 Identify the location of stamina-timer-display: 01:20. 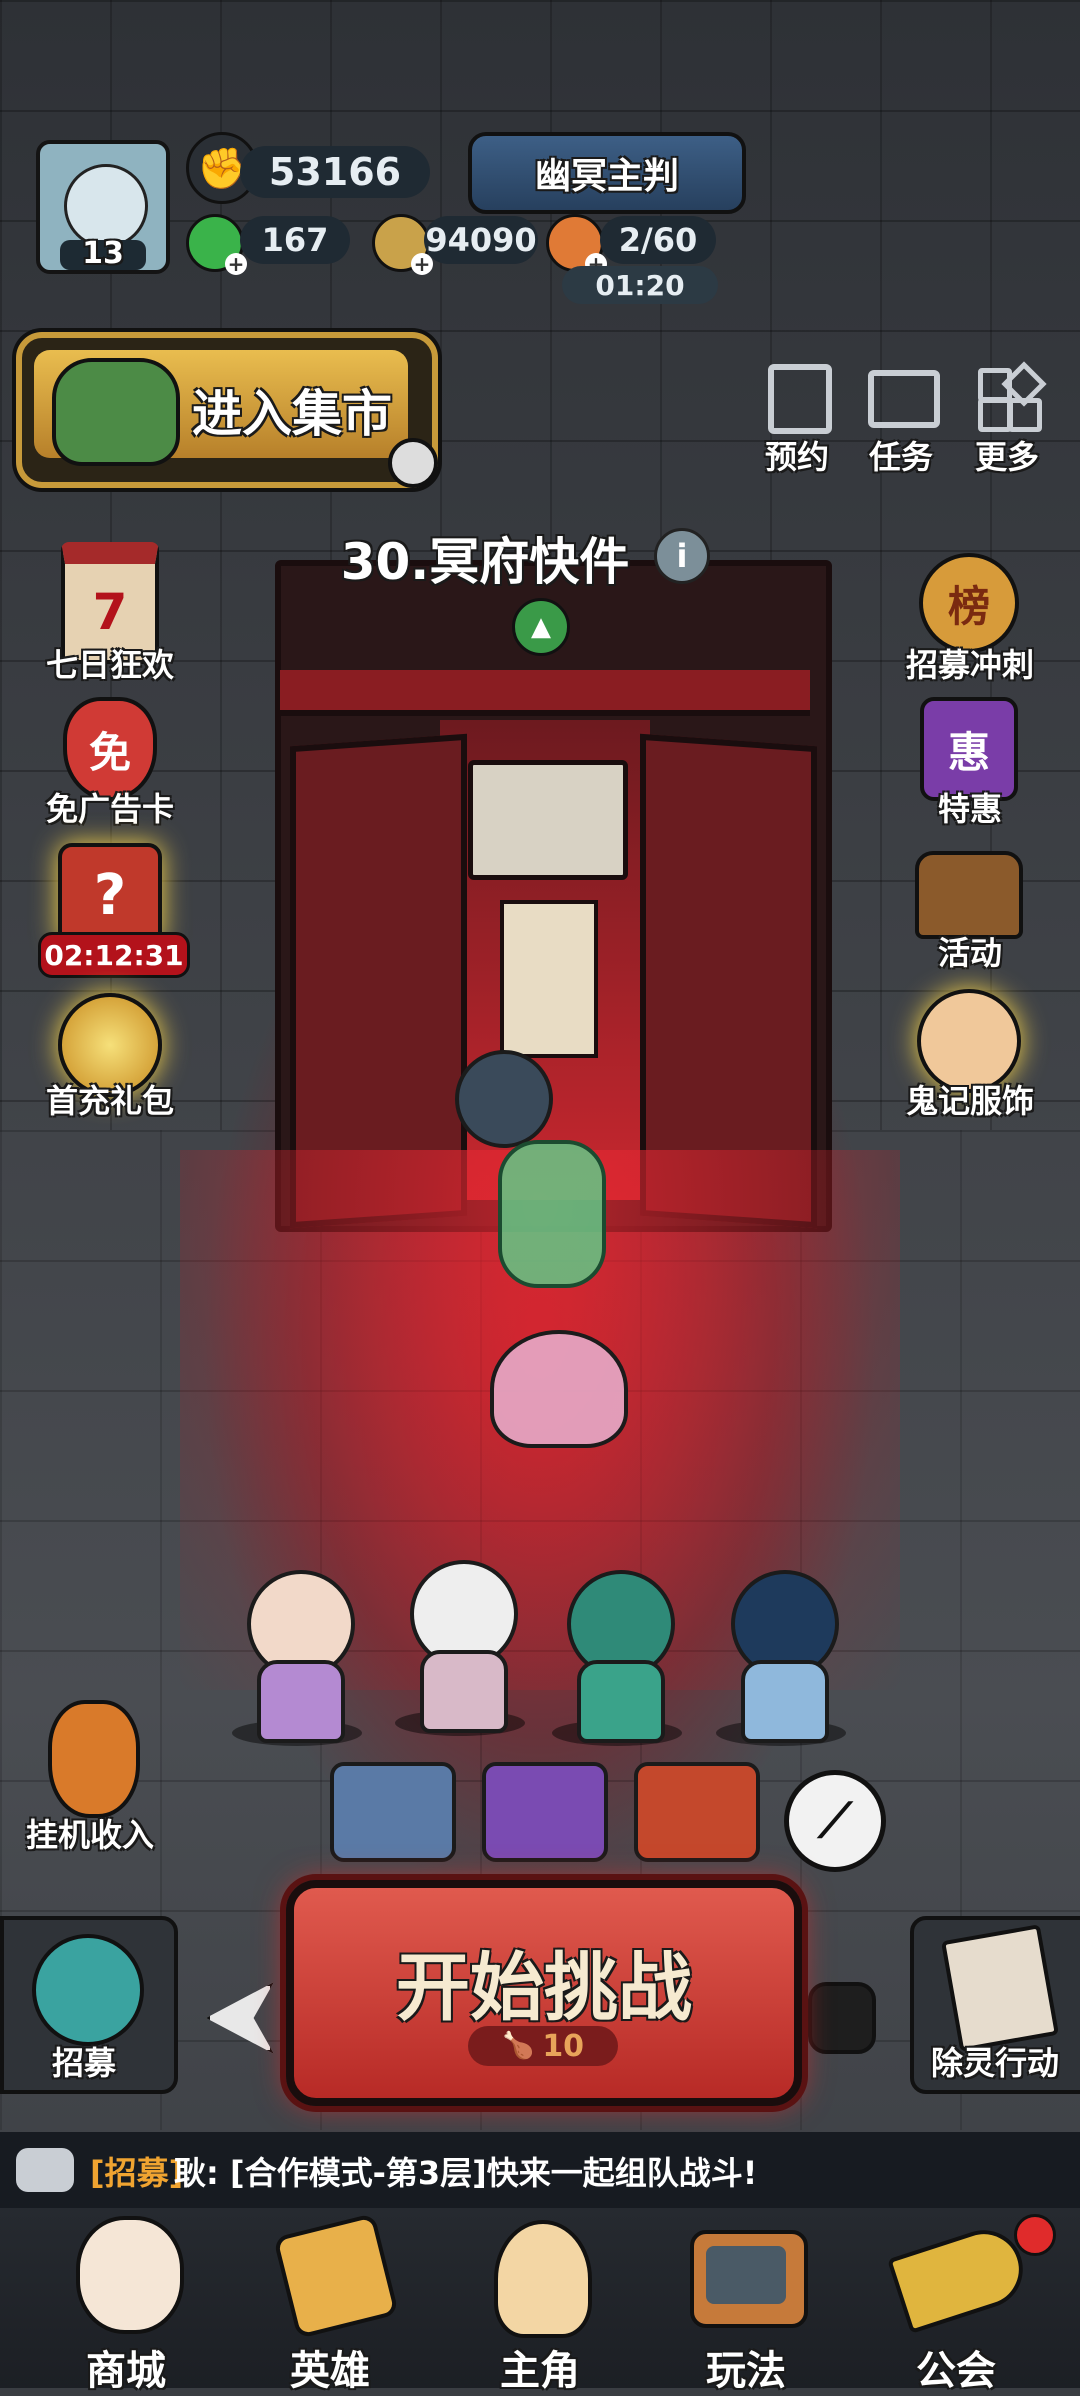
(640, 285).